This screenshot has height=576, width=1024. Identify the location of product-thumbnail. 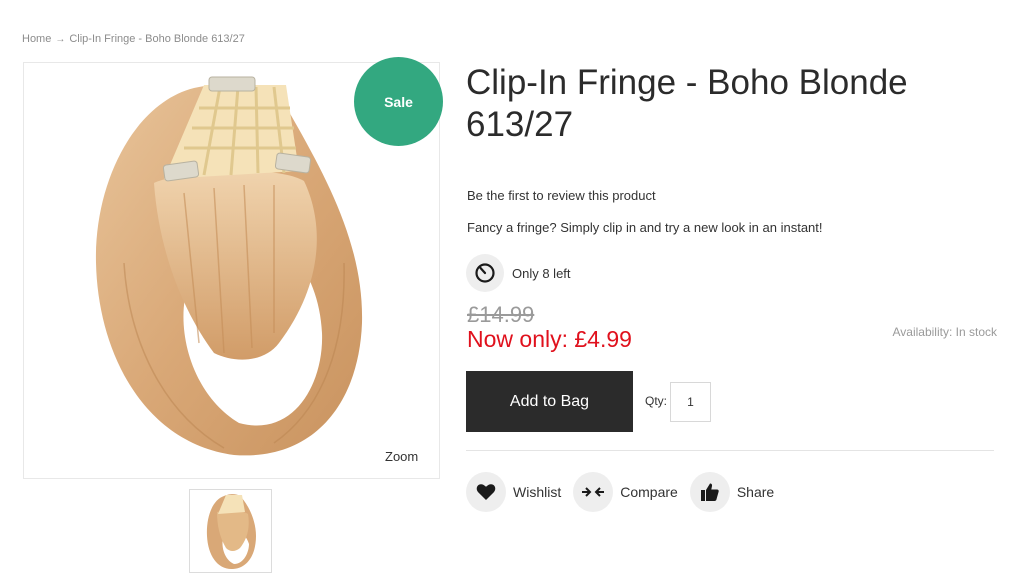
(230, 531).